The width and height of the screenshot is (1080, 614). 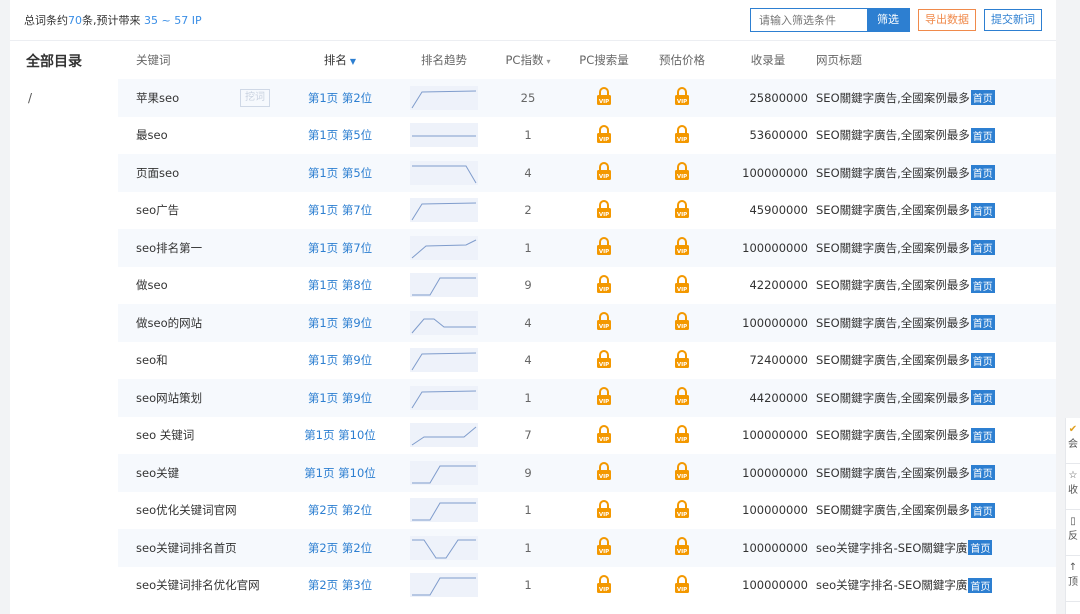 What do you see at coordinates (353, 61) in the screenshot?
I see `sort-down-icon: ▼` at bounding box center [353, 61].